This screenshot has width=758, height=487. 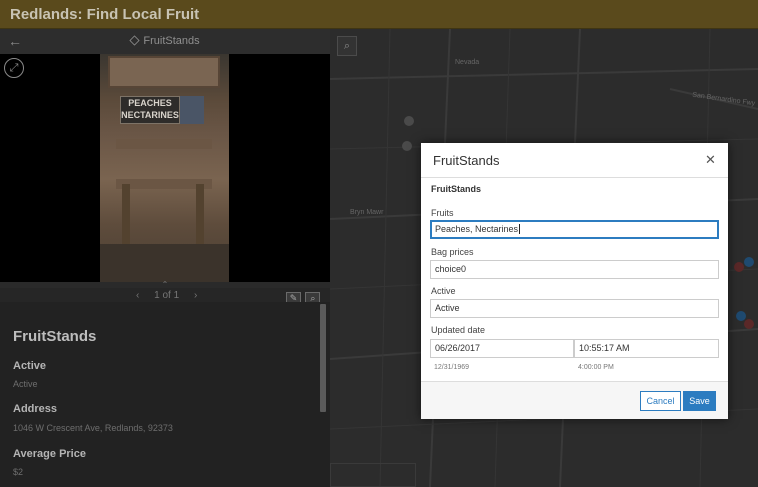 What do you see at coordinates (574, 400) in the screenshot?
I see `dialog-footer: Cancel Save` at bounding box center [574, 400].